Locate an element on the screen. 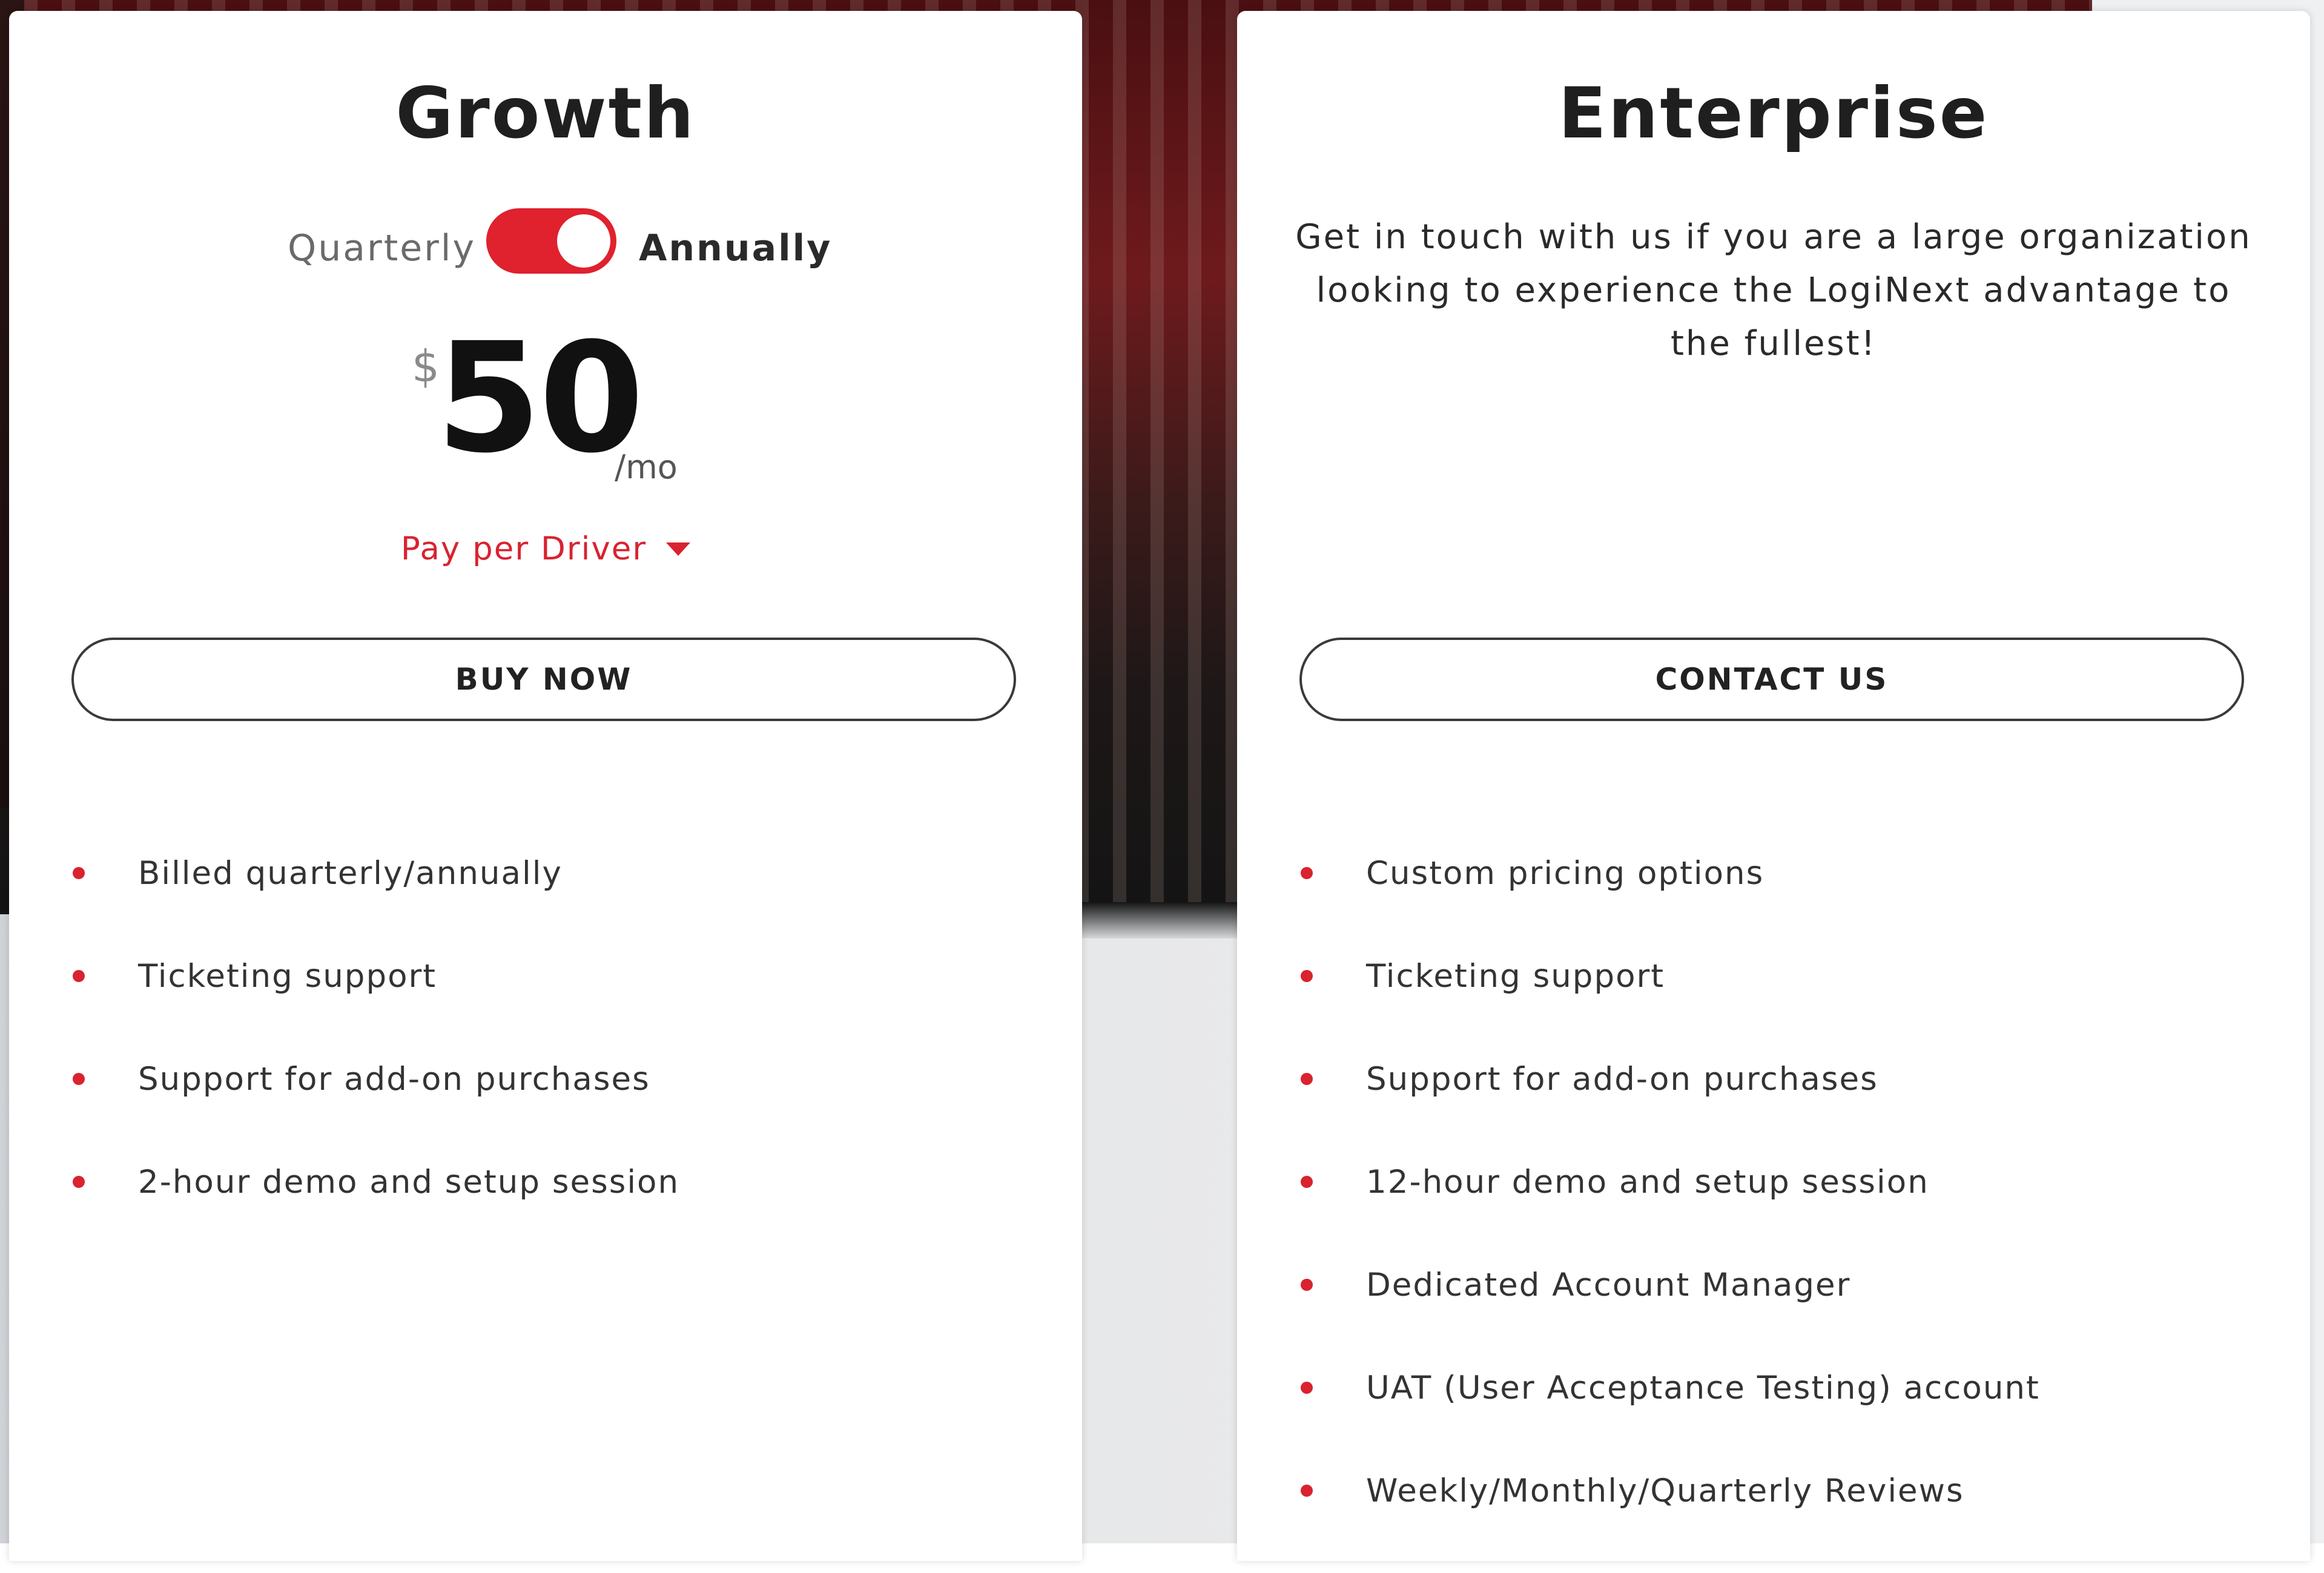 The width and height of the screenshot is (2324, 1573). list-item: 2-hour demo and setup session is located at coordinates (545, 1212).